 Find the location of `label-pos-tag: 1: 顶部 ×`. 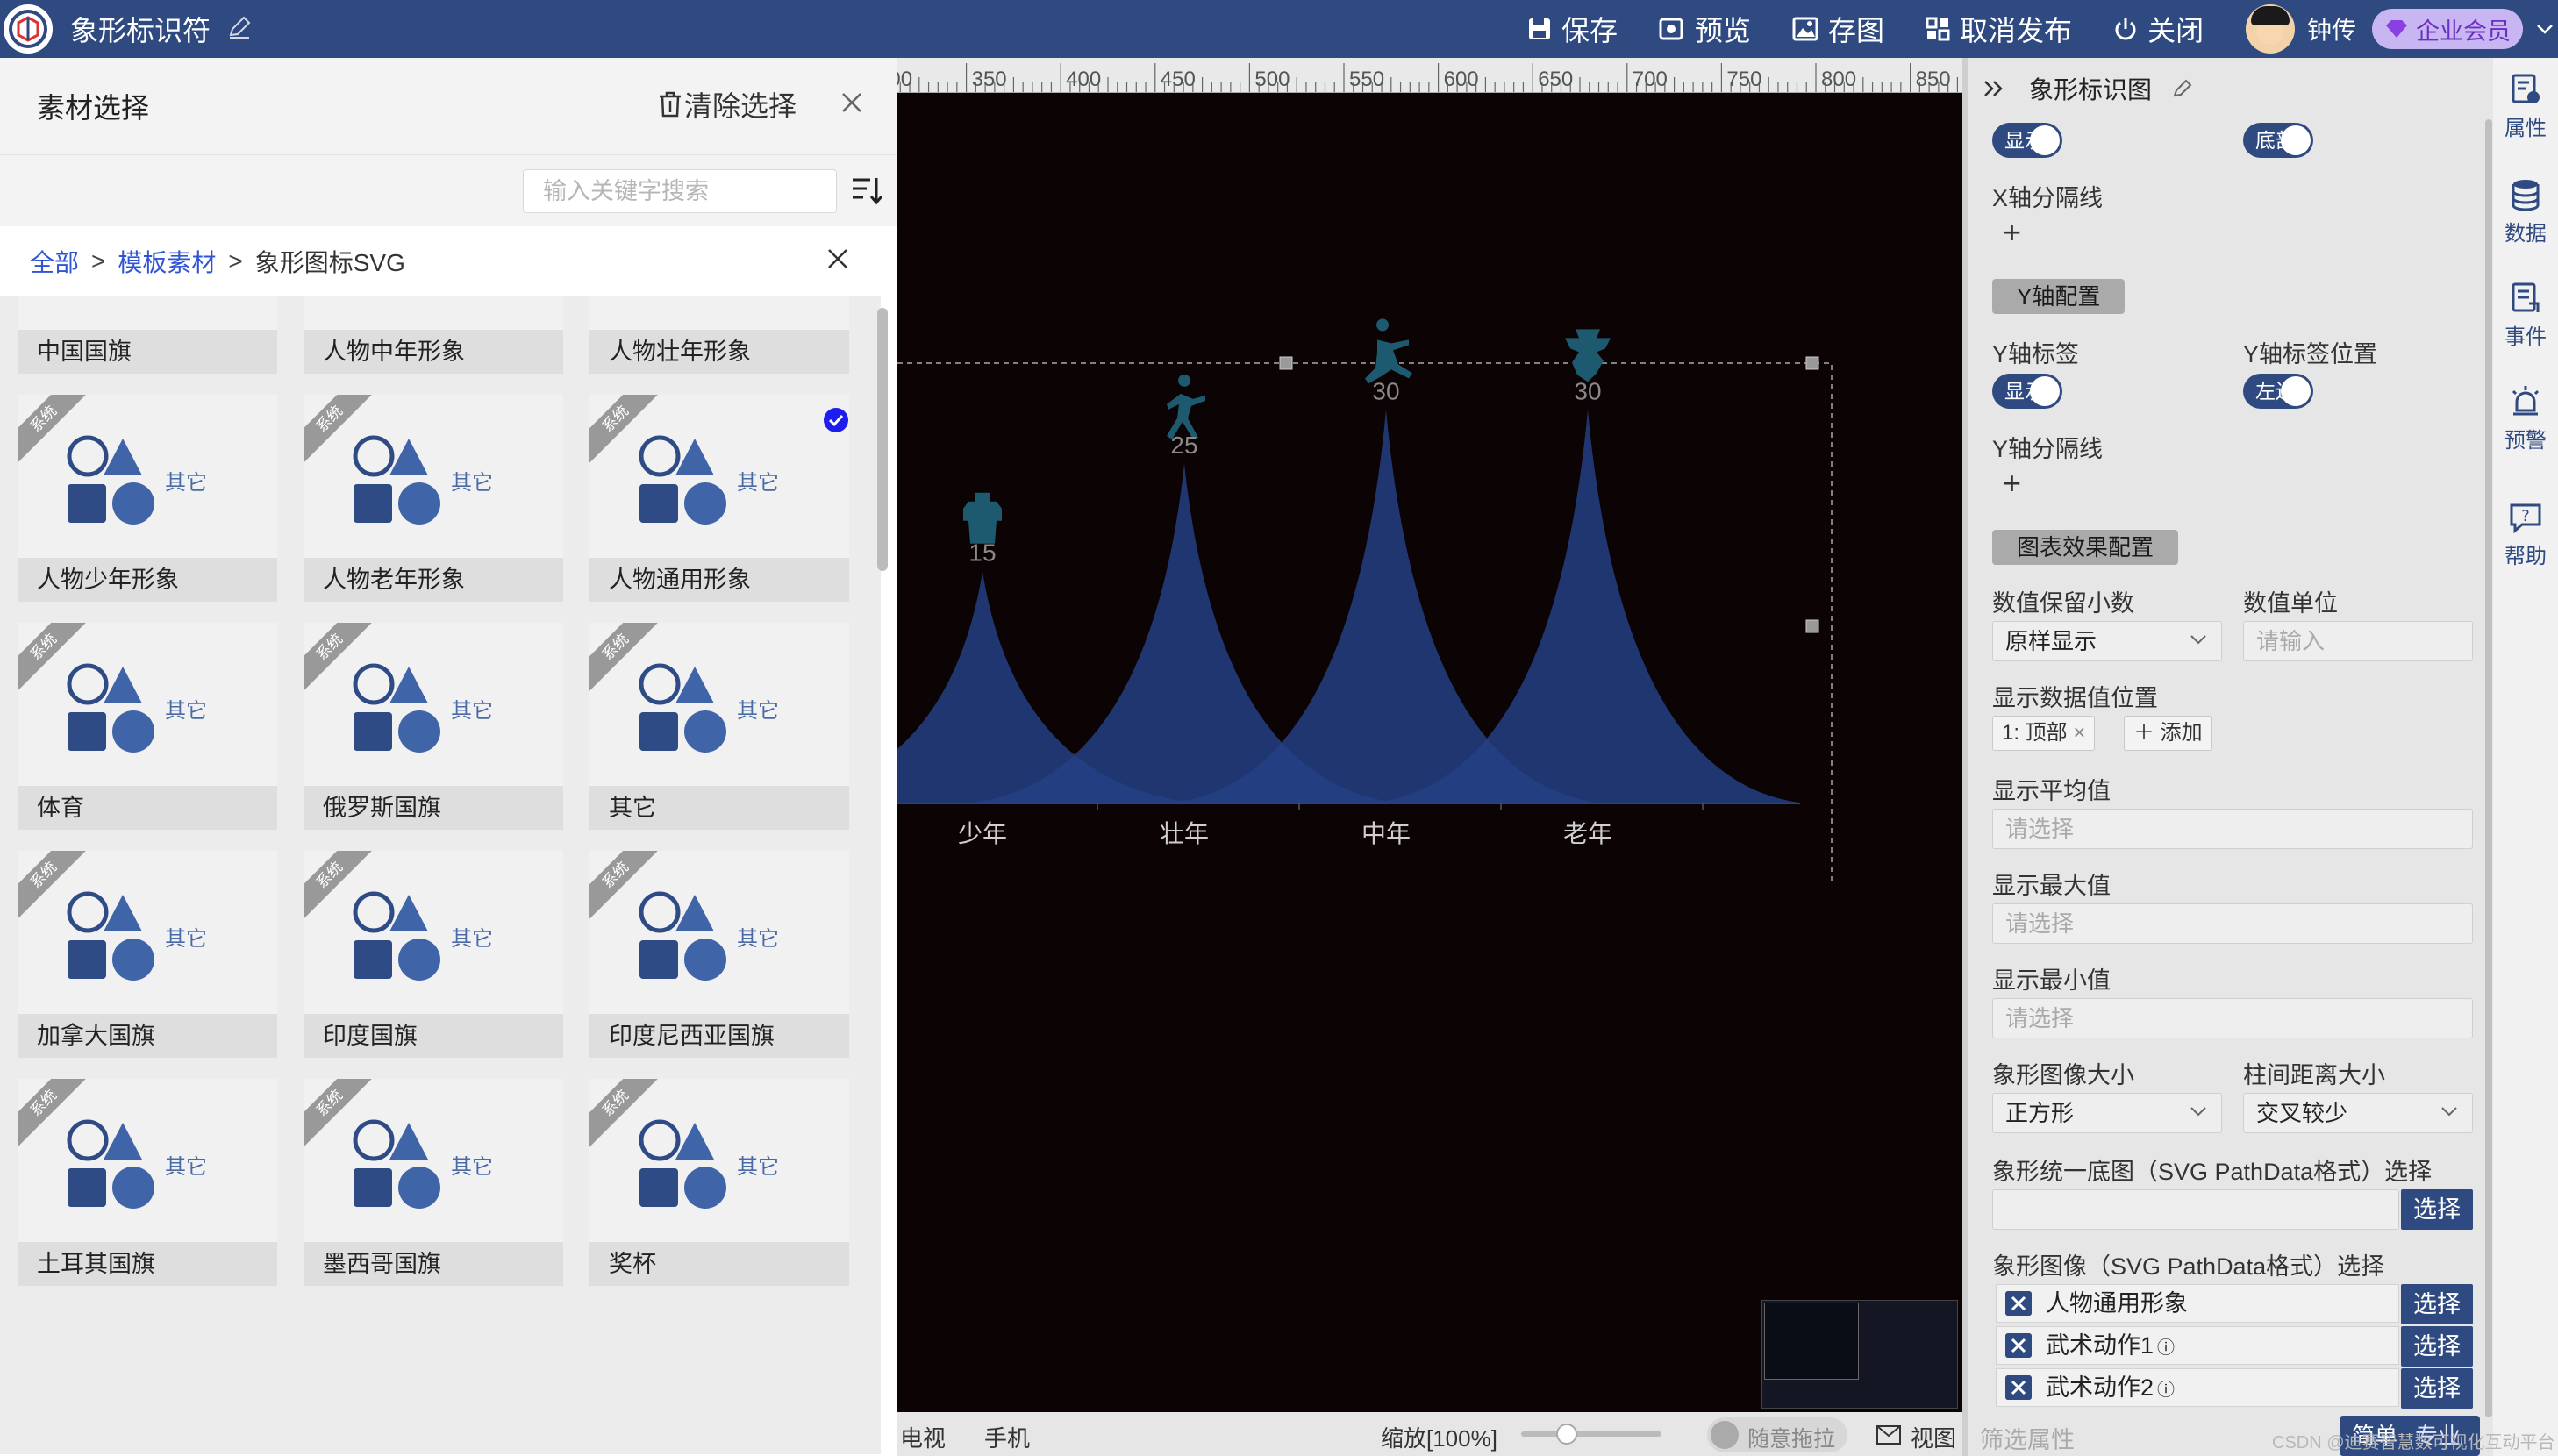

label-pos-tag: 1: 顶部 × is located at coordinates (2044, 733).